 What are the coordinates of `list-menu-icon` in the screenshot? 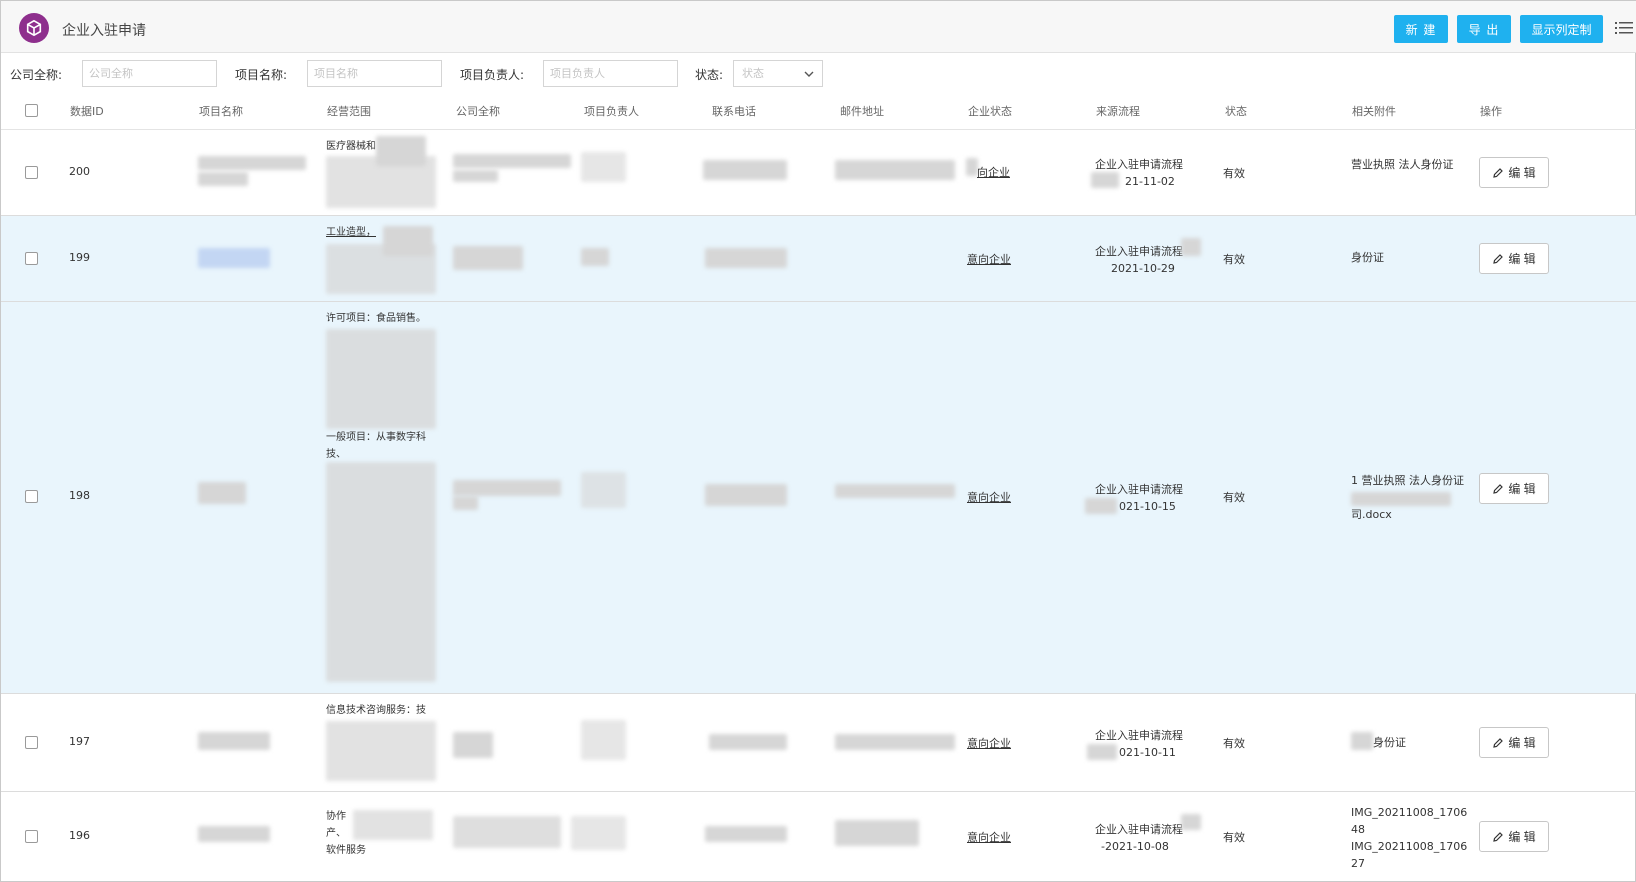 It's located at (1624, 28).